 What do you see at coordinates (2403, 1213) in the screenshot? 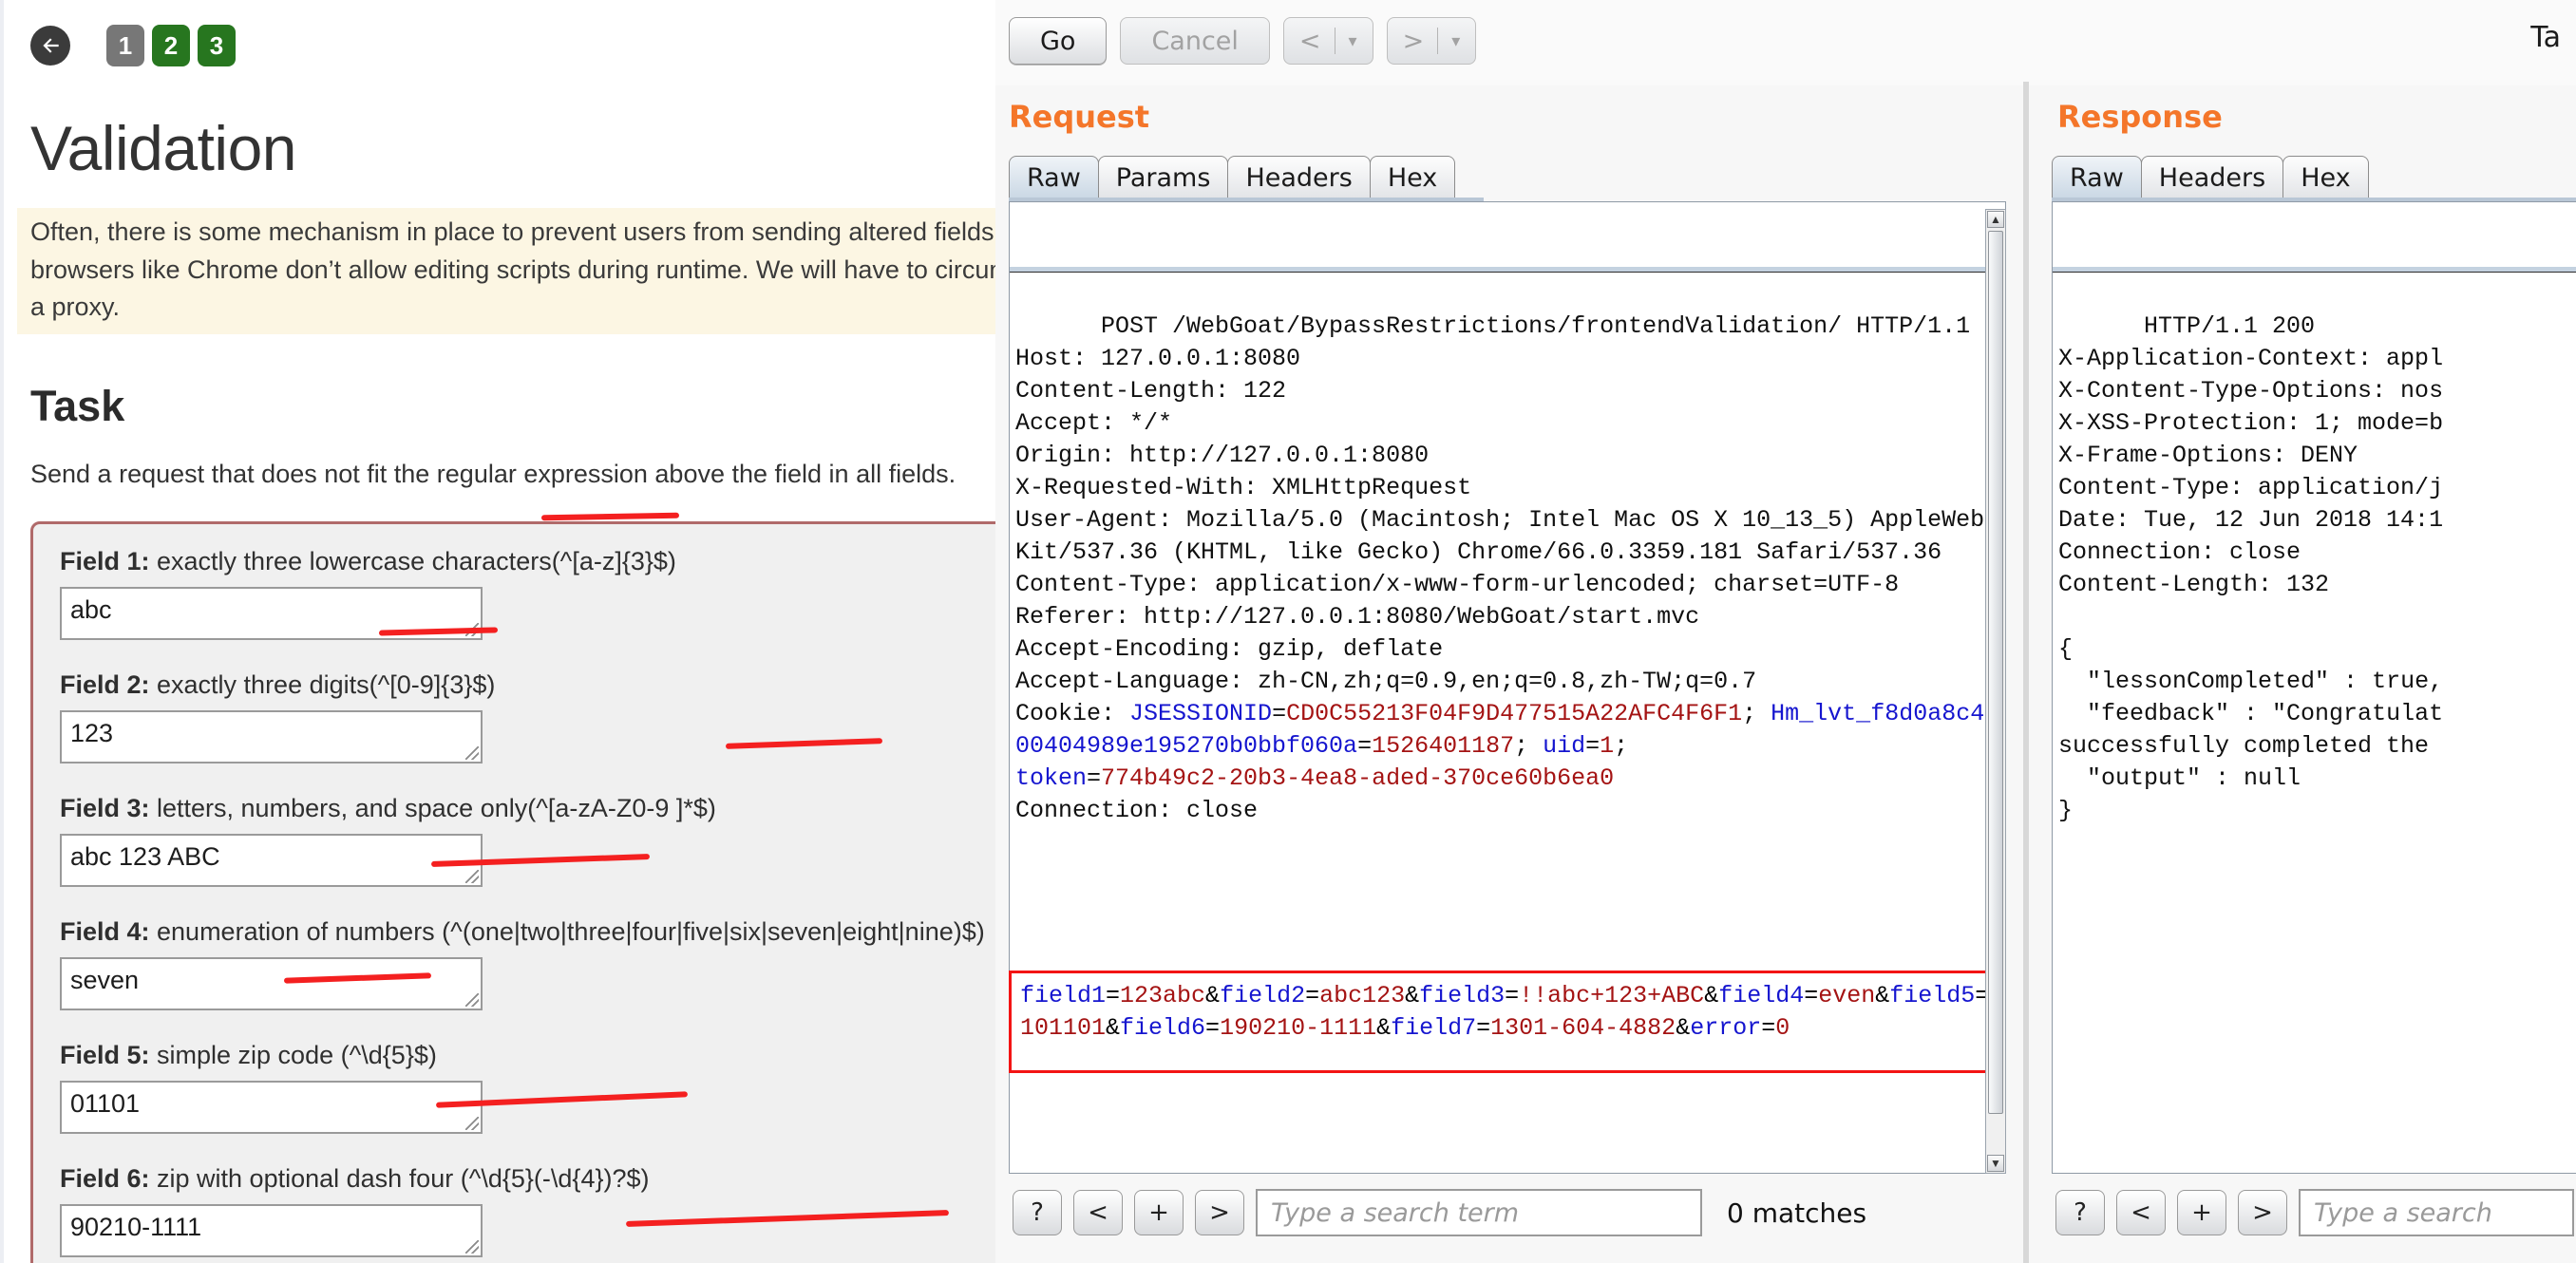
I see `response-search-placeholder: Type a search` at bounding box center [2403, 1213].